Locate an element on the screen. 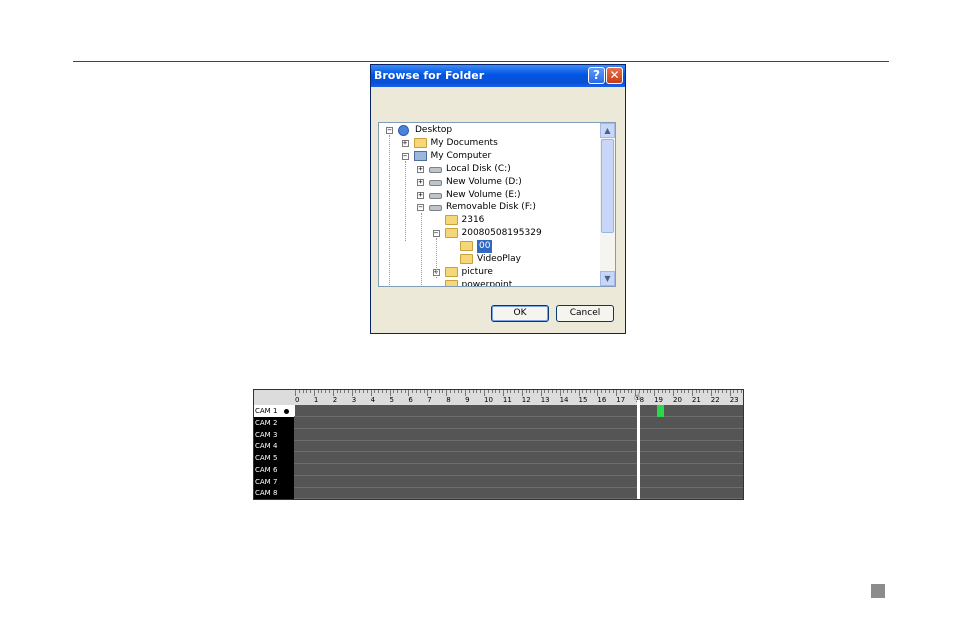  camera-label: CAM 7 is located at coordinates (274, 482).